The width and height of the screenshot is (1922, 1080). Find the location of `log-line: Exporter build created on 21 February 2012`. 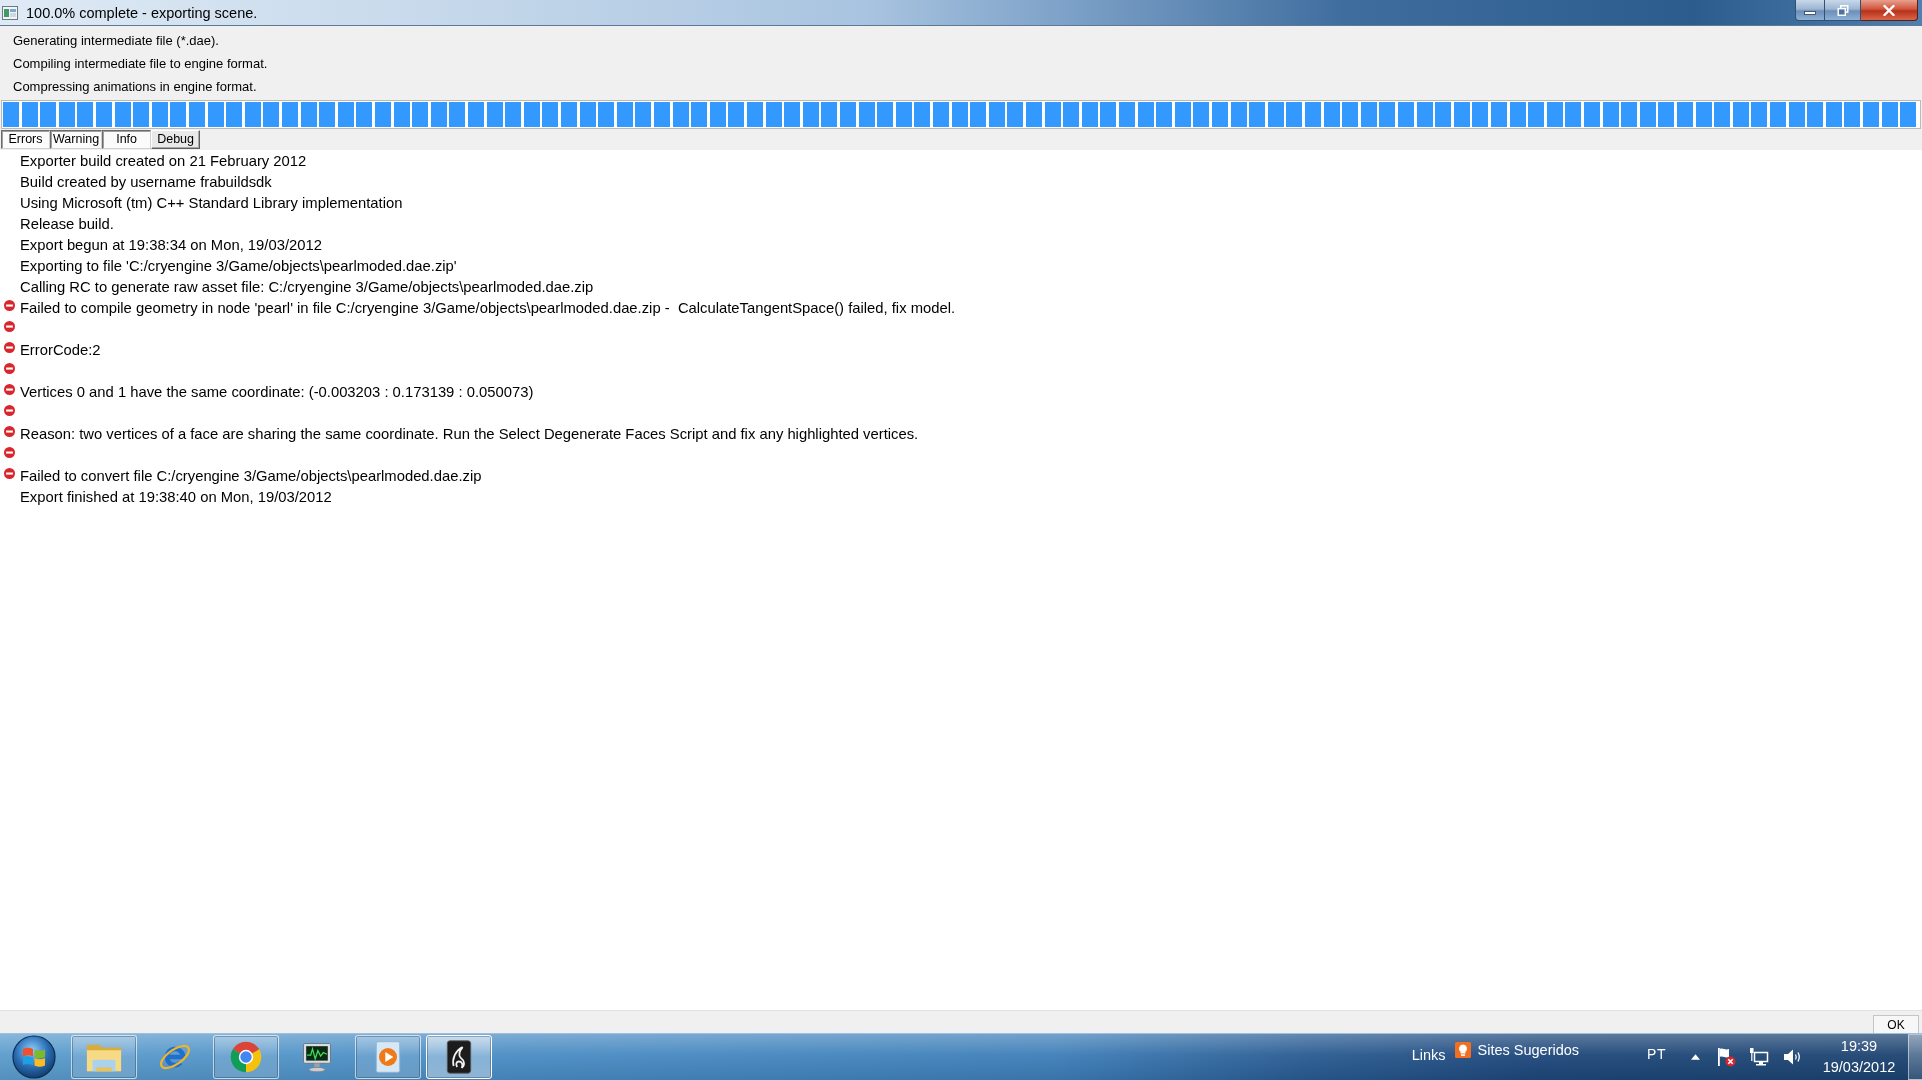

log-line: Exporter build created on 21 February 2012 is located at coordinates (163, 160).